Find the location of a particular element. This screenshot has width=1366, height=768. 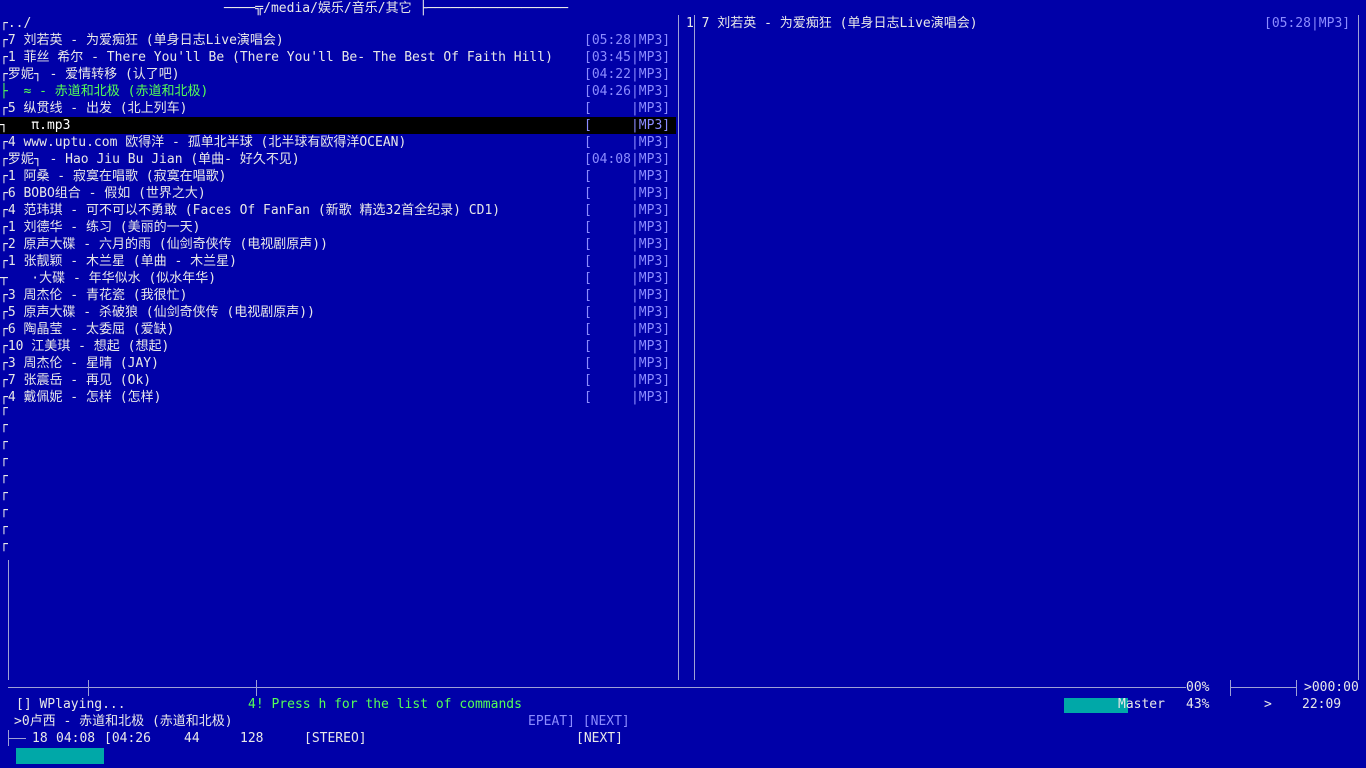

panel-divider-inner is located at coordinates (694, 347).